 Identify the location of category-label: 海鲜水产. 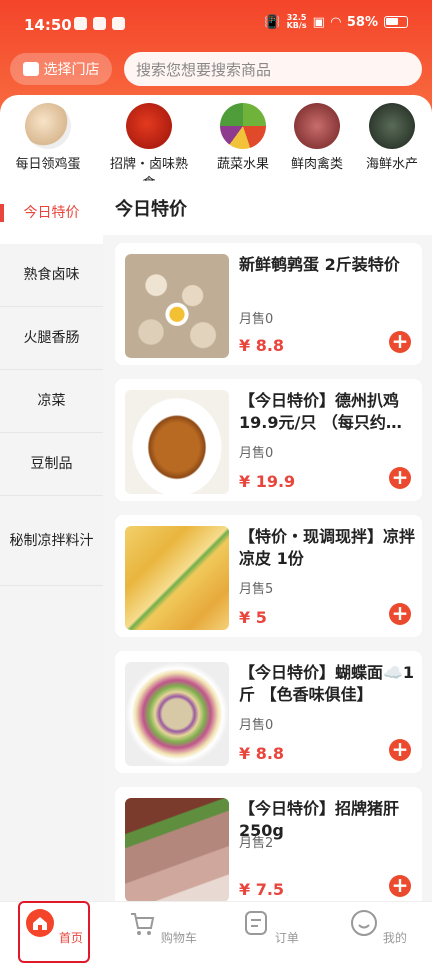
(391, 164).